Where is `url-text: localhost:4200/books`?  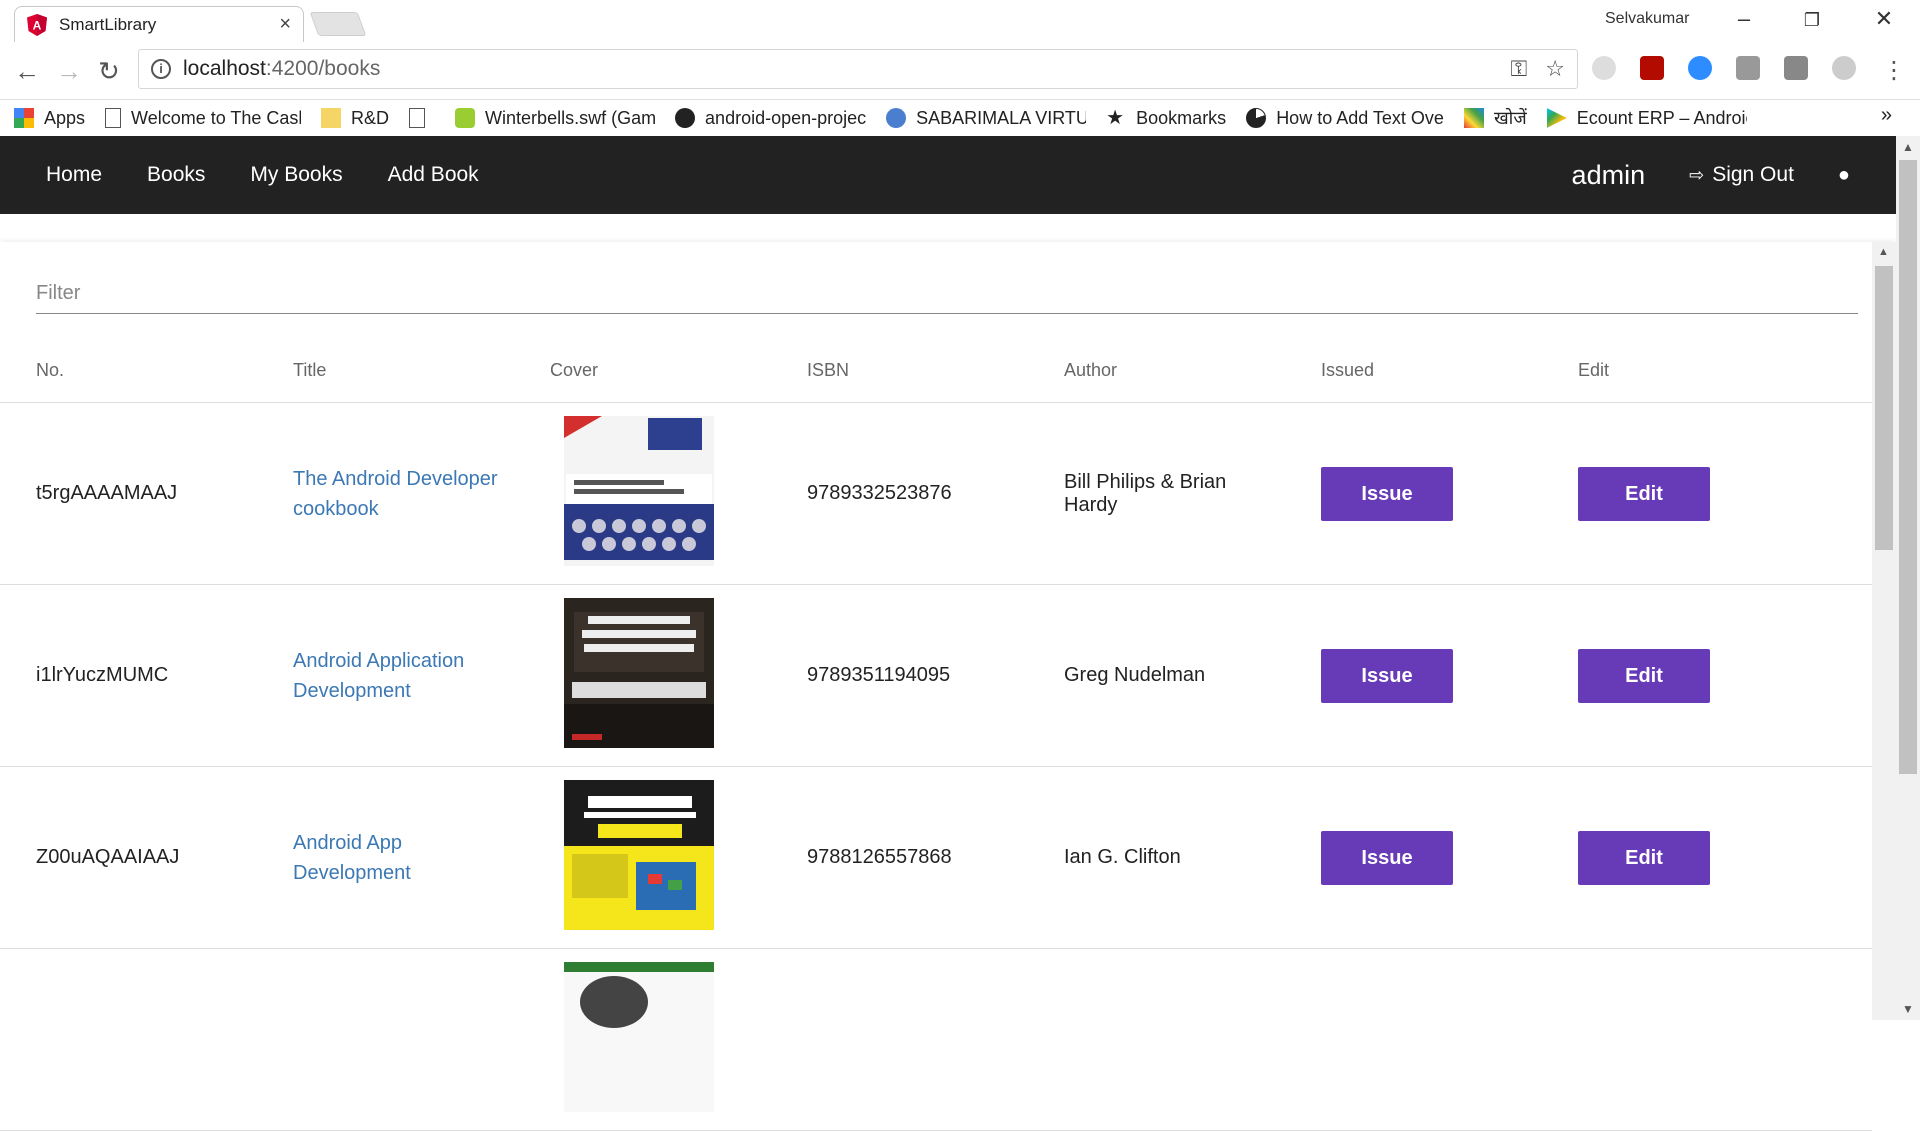
url-text: localhost:4200/books is located at coordinates (281, 69).